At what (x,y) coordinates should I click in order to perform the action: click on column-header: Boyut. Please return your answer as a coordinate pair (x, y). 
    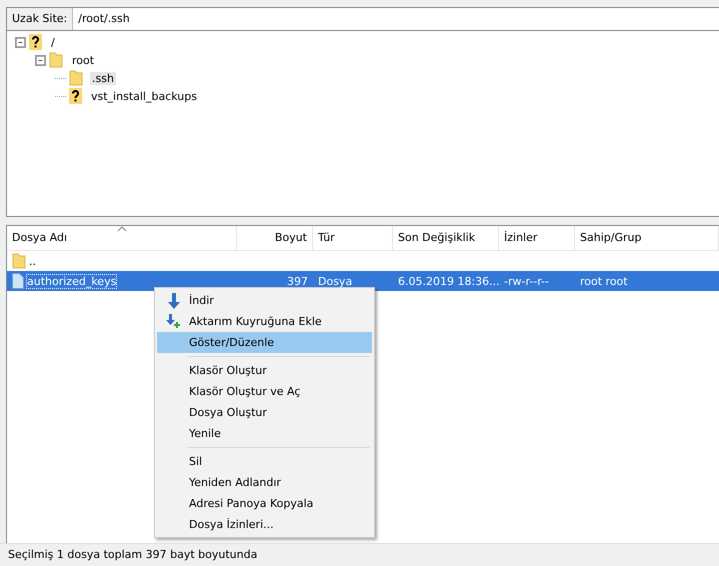
    Looking at the image, I should click on (275, 238).